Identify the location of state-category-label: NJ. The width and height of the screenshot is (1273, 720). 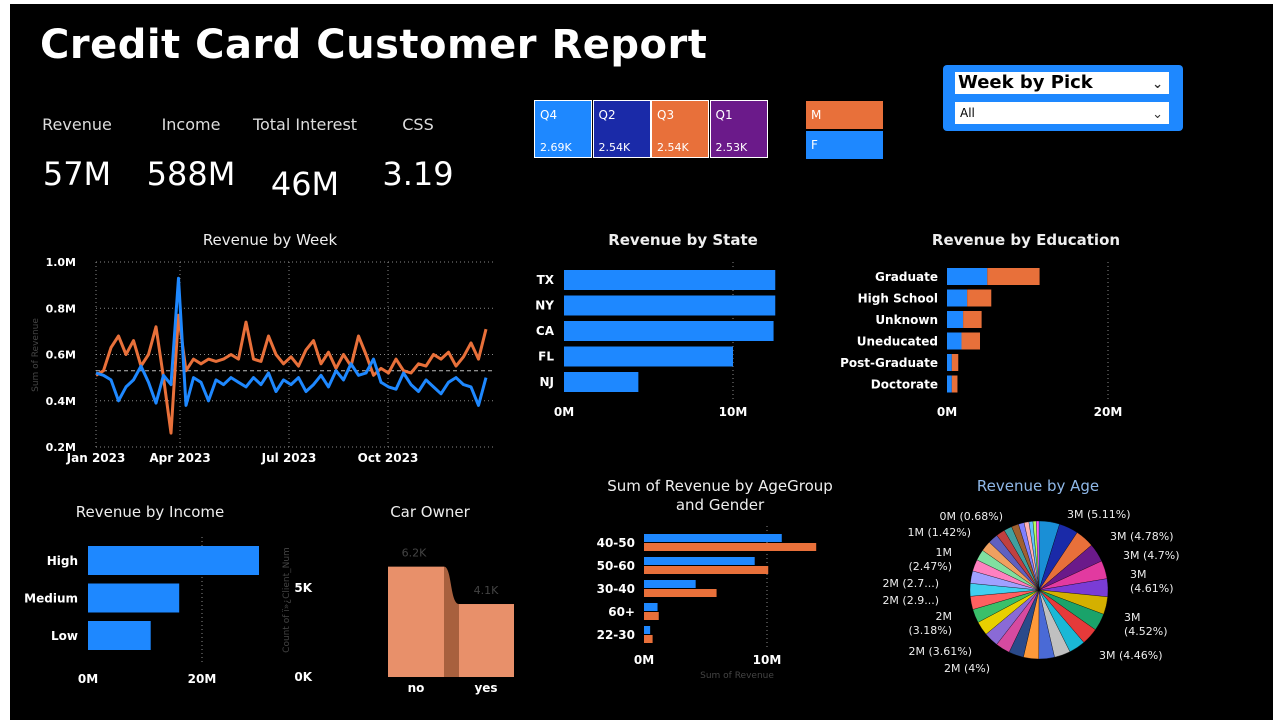
(546, 382).